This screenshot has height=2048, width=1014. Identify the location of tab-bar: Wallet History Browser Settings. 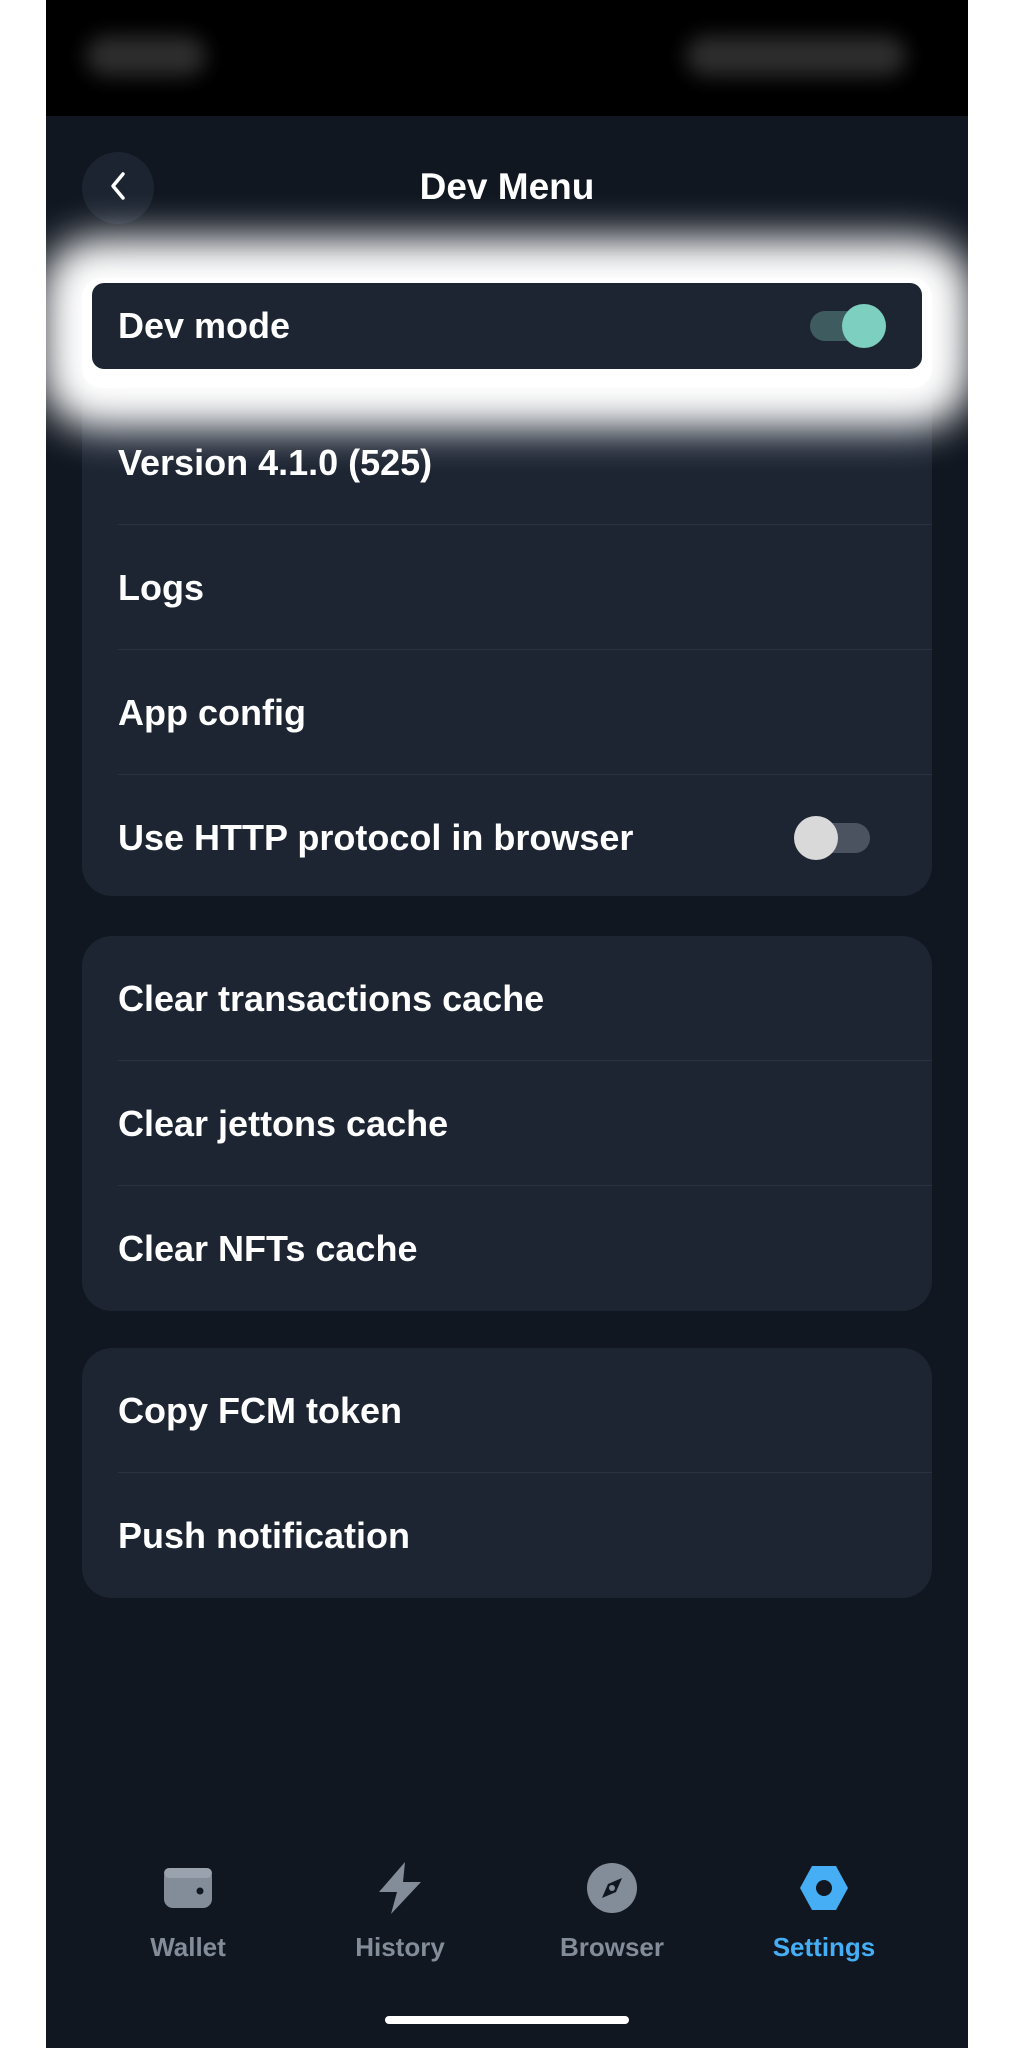
(507, 1920).